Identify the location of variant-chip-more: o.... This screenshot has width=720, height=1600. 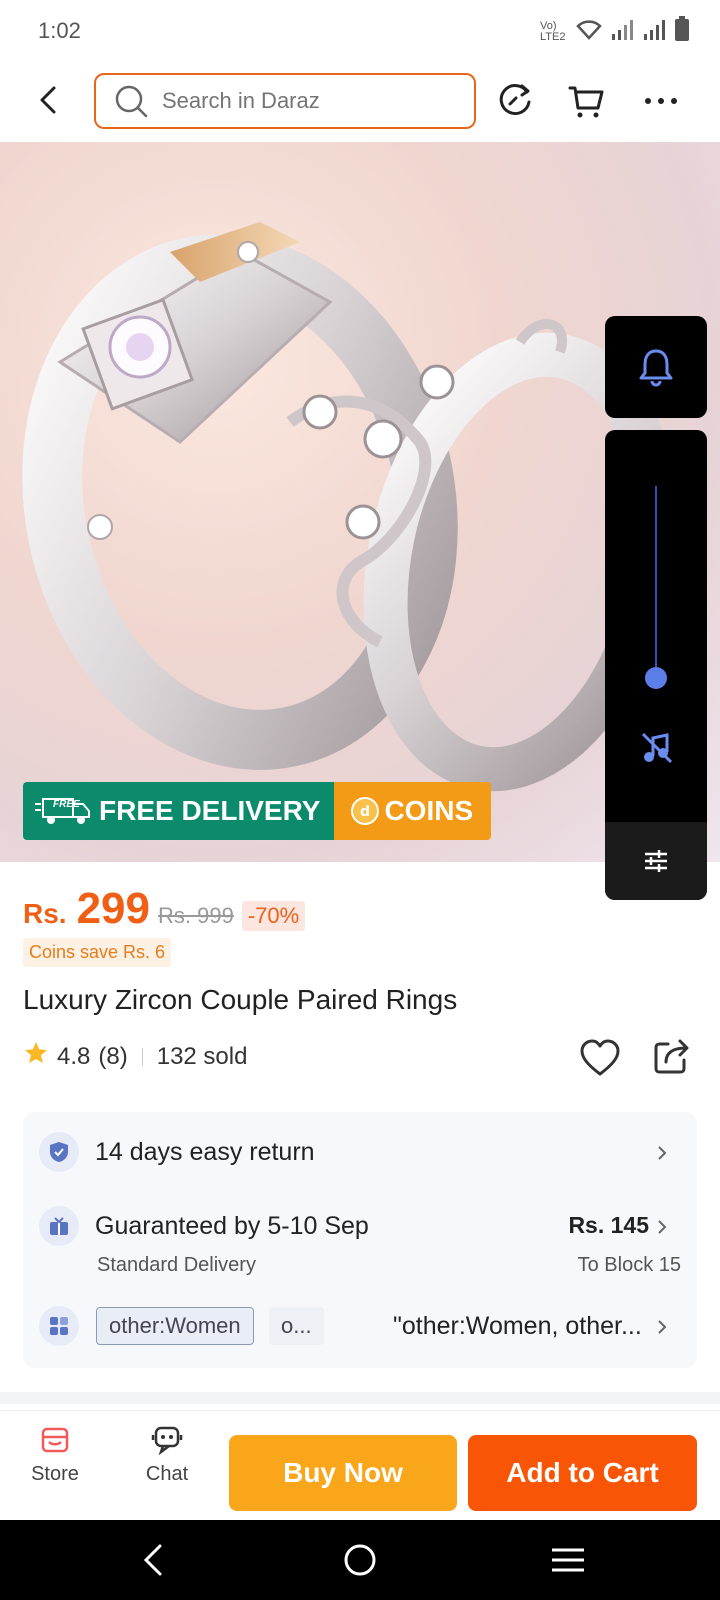
(296, 1326).